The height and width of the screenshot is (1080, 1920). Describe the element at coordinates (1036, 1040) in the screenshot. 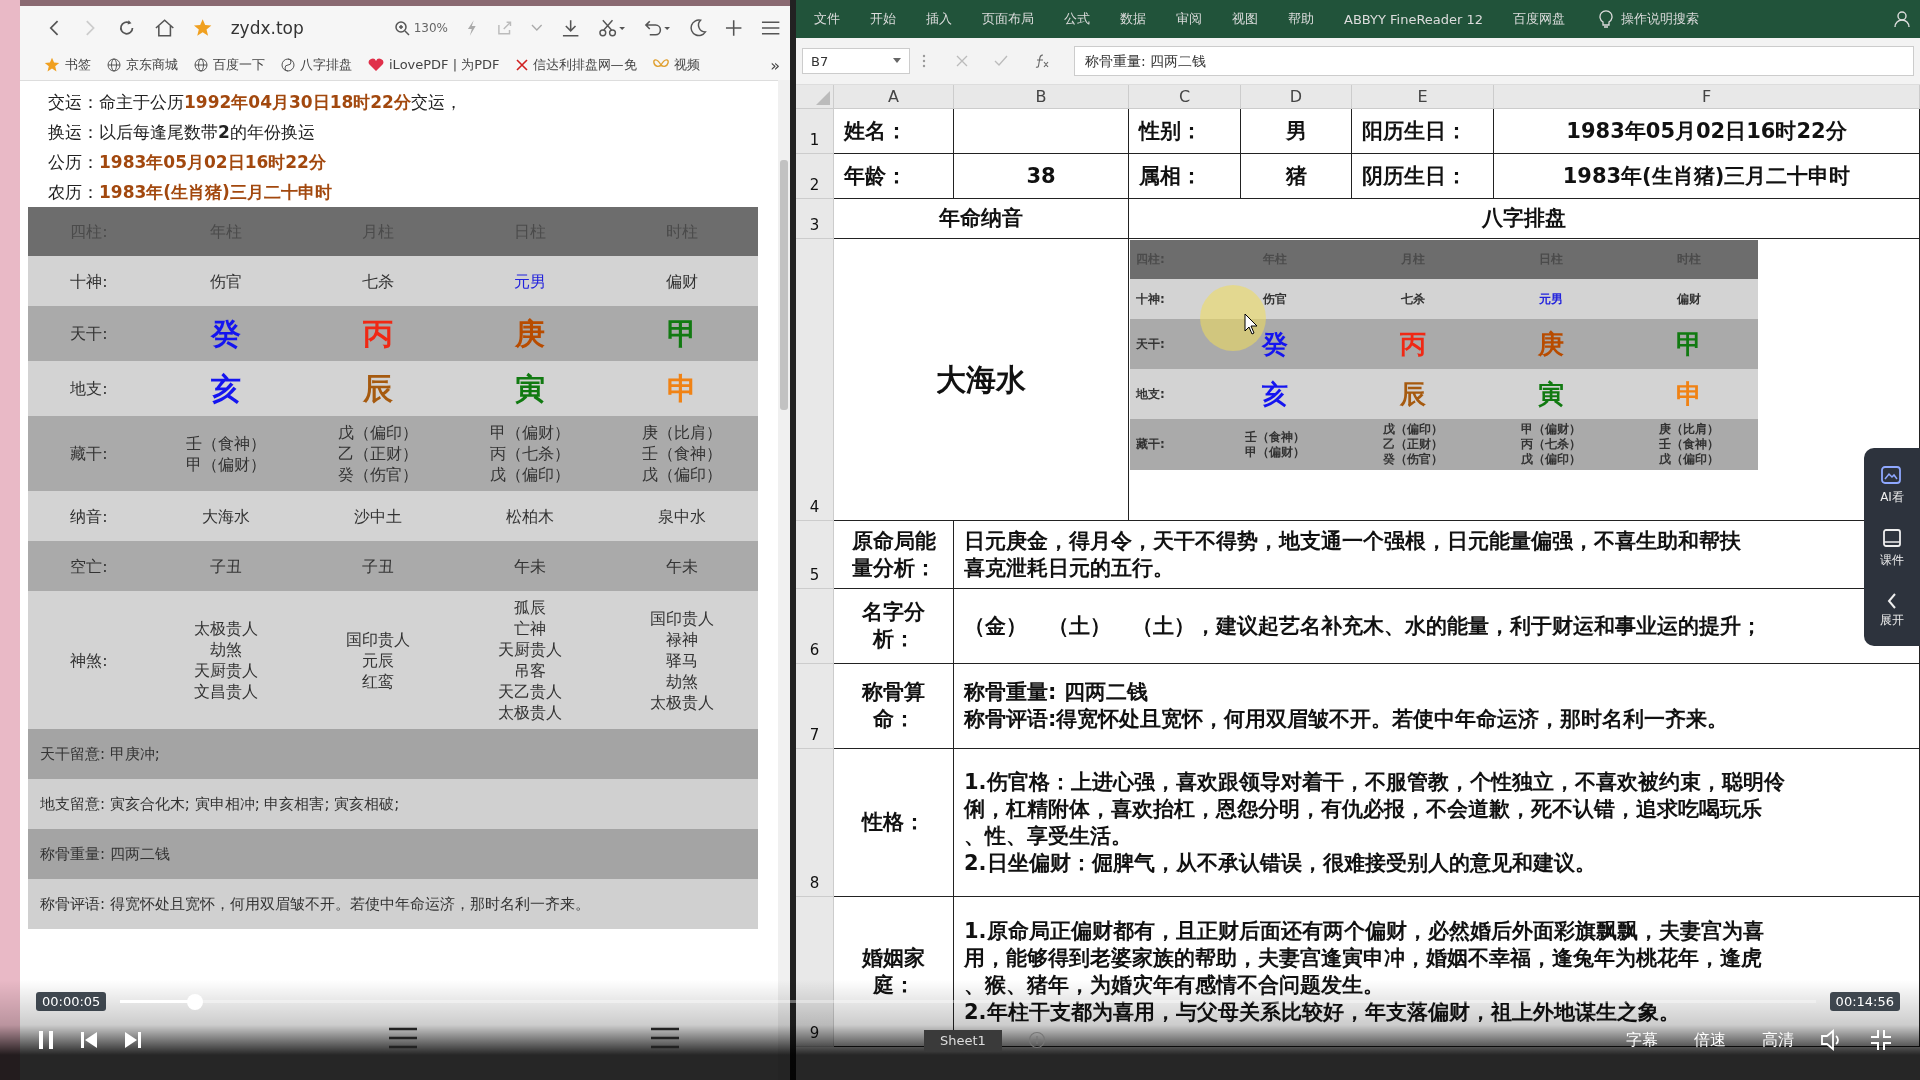

I see `add-sheet-icon` at that location.